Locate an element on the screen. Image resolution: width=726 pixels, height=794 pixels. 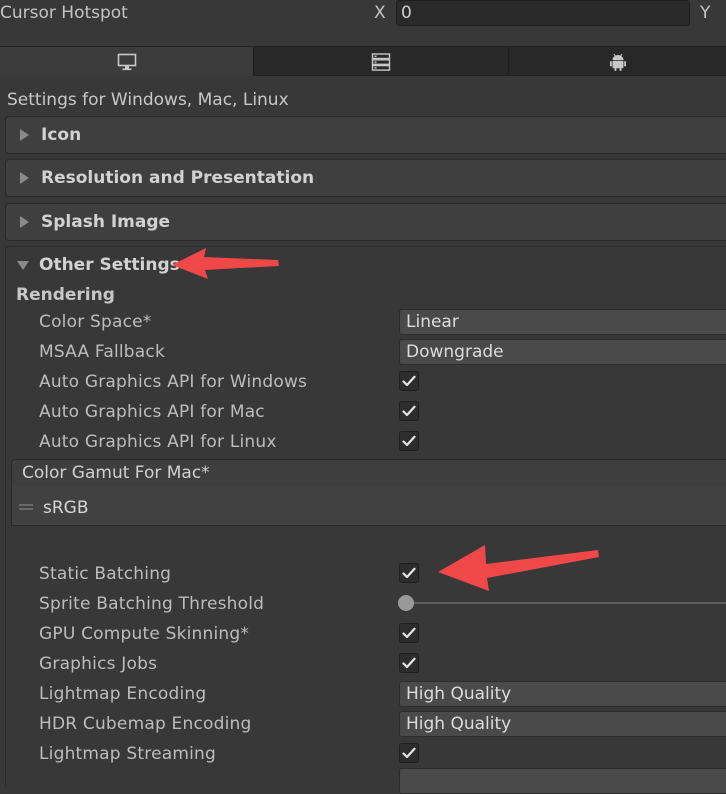
next-dropdown is located at coordinates (562, 781).